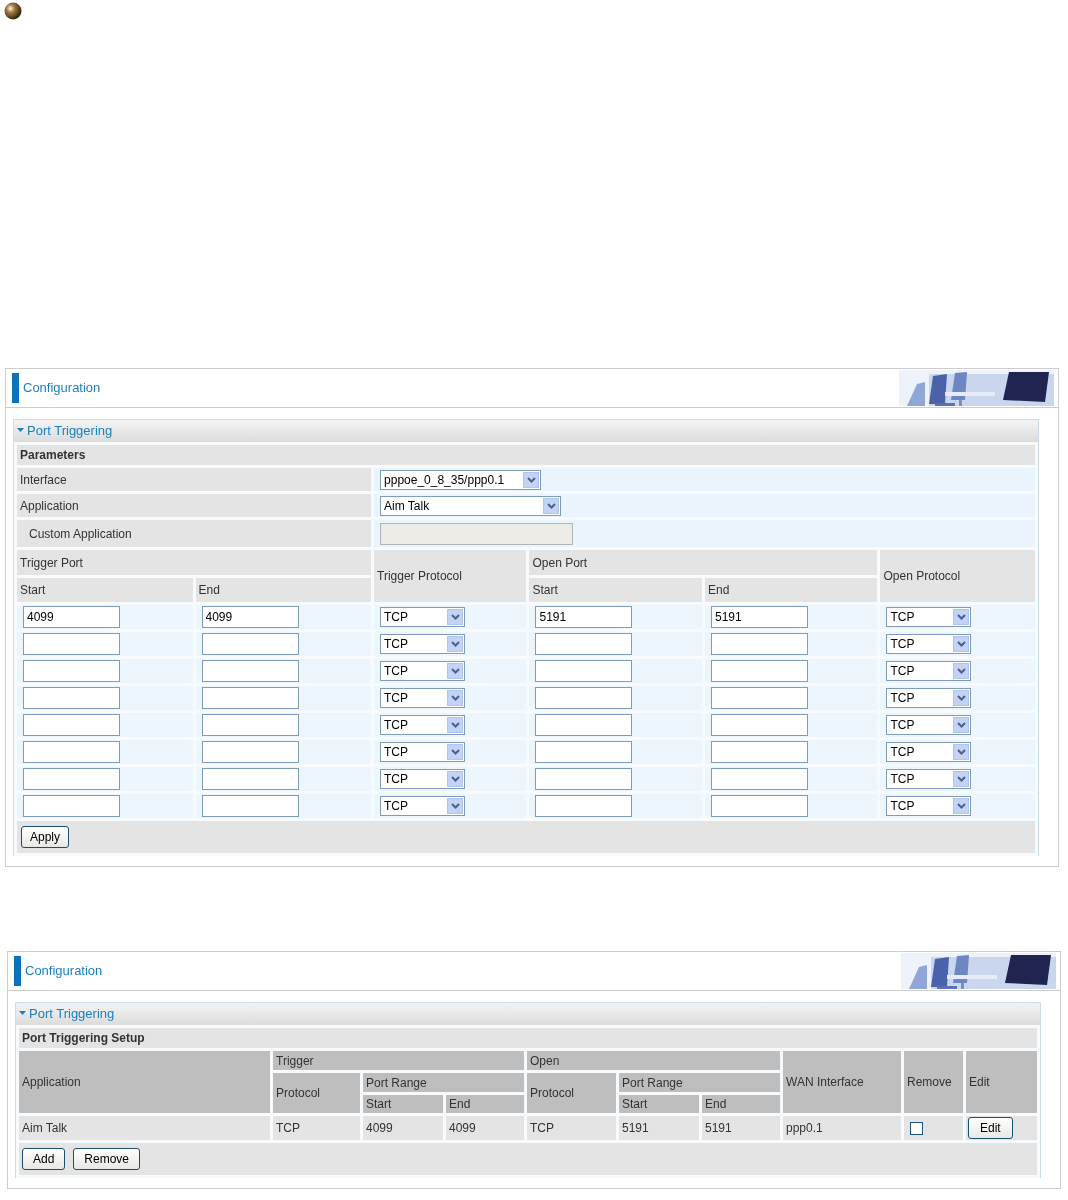 The width and height of the screenshot is (1068, 1200). I want to click on button: Edit, so click(990, 1128).